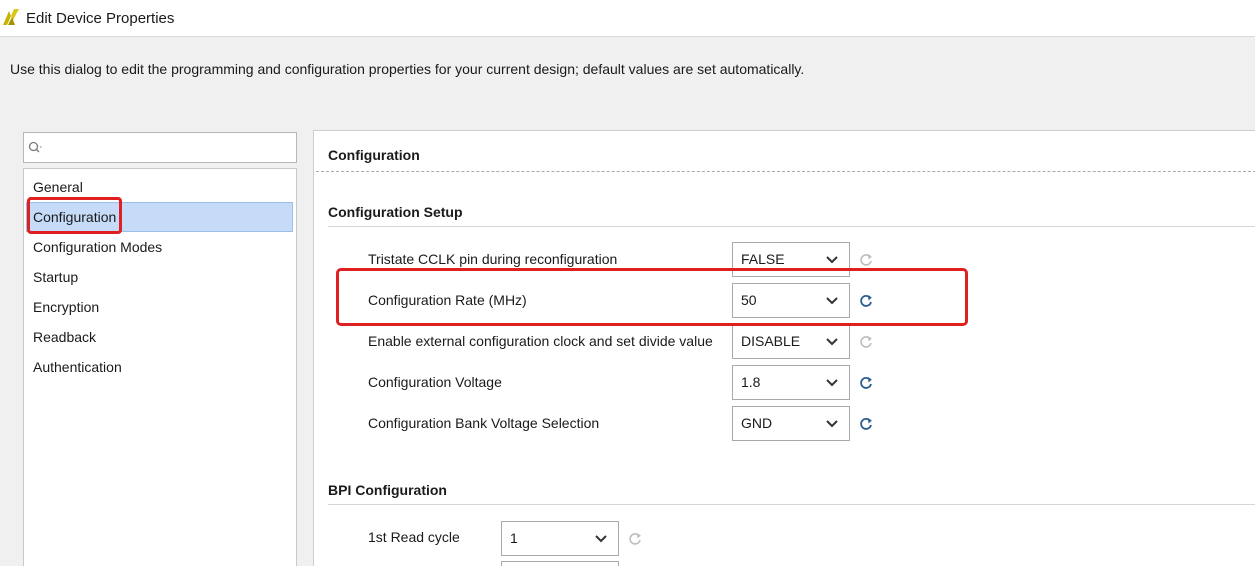 This screenshot has width=1255, height=566. What do you see at coordinates (749, 300) in the screenshot?
I see `dropdown-value: 50` at bounding box center [749, 300].